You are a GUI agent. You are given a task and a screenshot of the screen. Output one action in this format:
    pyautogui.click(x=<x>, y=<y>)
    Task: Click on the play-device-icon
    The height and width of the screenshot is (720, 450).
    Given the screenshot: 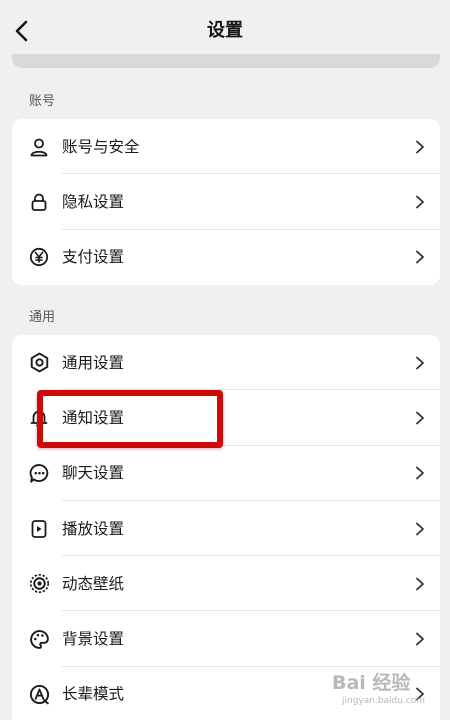 What is the action you would take?
    pyautogui.click(x=39, y=529)
    